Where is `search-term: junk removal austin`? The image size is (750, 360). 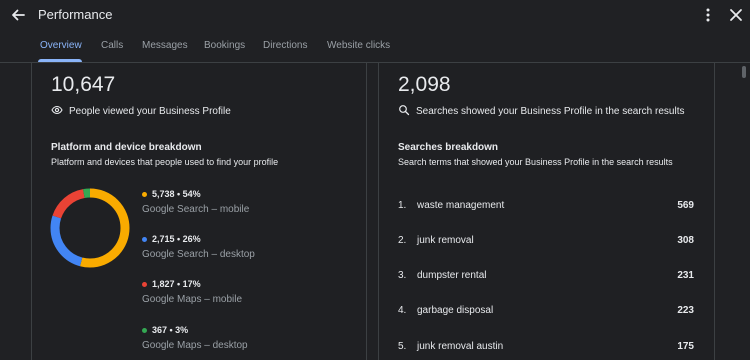 search-term: junk removal austin is located at coordinates (460, 346).